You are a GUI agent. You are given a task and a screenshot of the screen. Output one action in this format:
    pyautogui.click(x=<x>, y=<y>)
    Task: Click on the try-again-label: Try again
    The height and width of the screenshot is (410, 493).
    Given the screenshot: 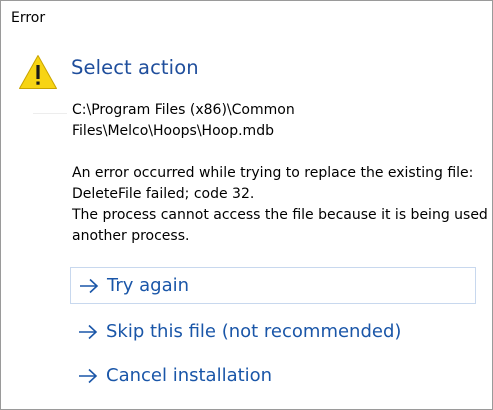 What is the action you would take?
    pyautogui.click(x=148, y=285)
    